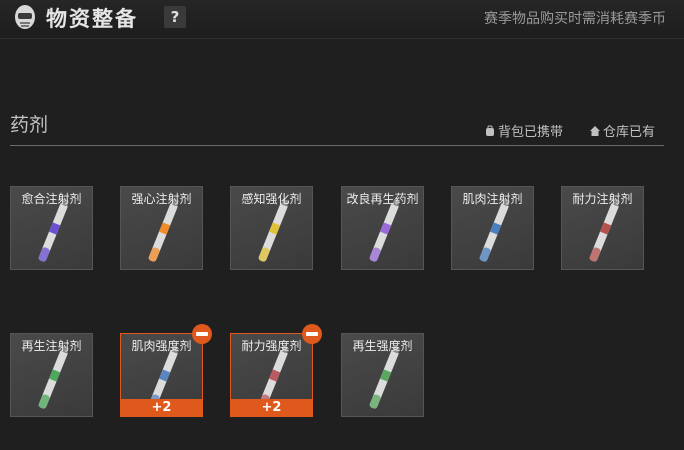 The image size is (684, 450). What do you see at coordinates (595, 130) in the screenshot?
I see `house-icon` at bounding box center [595, 130].